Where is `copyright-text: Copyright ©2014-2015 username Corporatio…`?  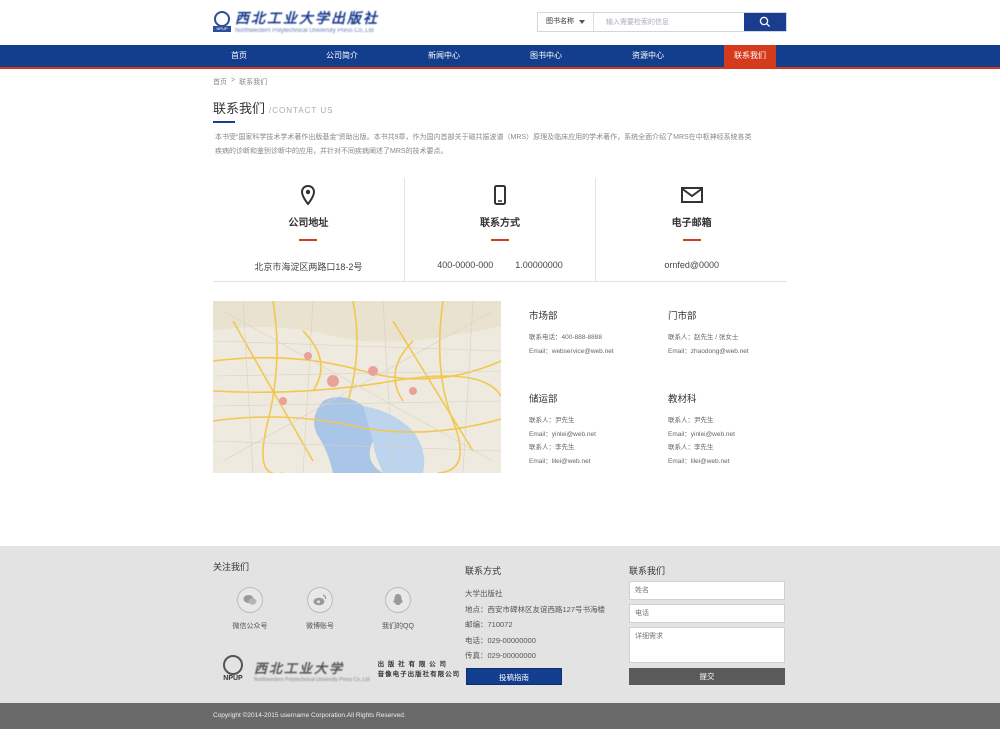
copyright-text: Copyright ©2014-2015 username Corporatio… is located at coordinates (309, 715).